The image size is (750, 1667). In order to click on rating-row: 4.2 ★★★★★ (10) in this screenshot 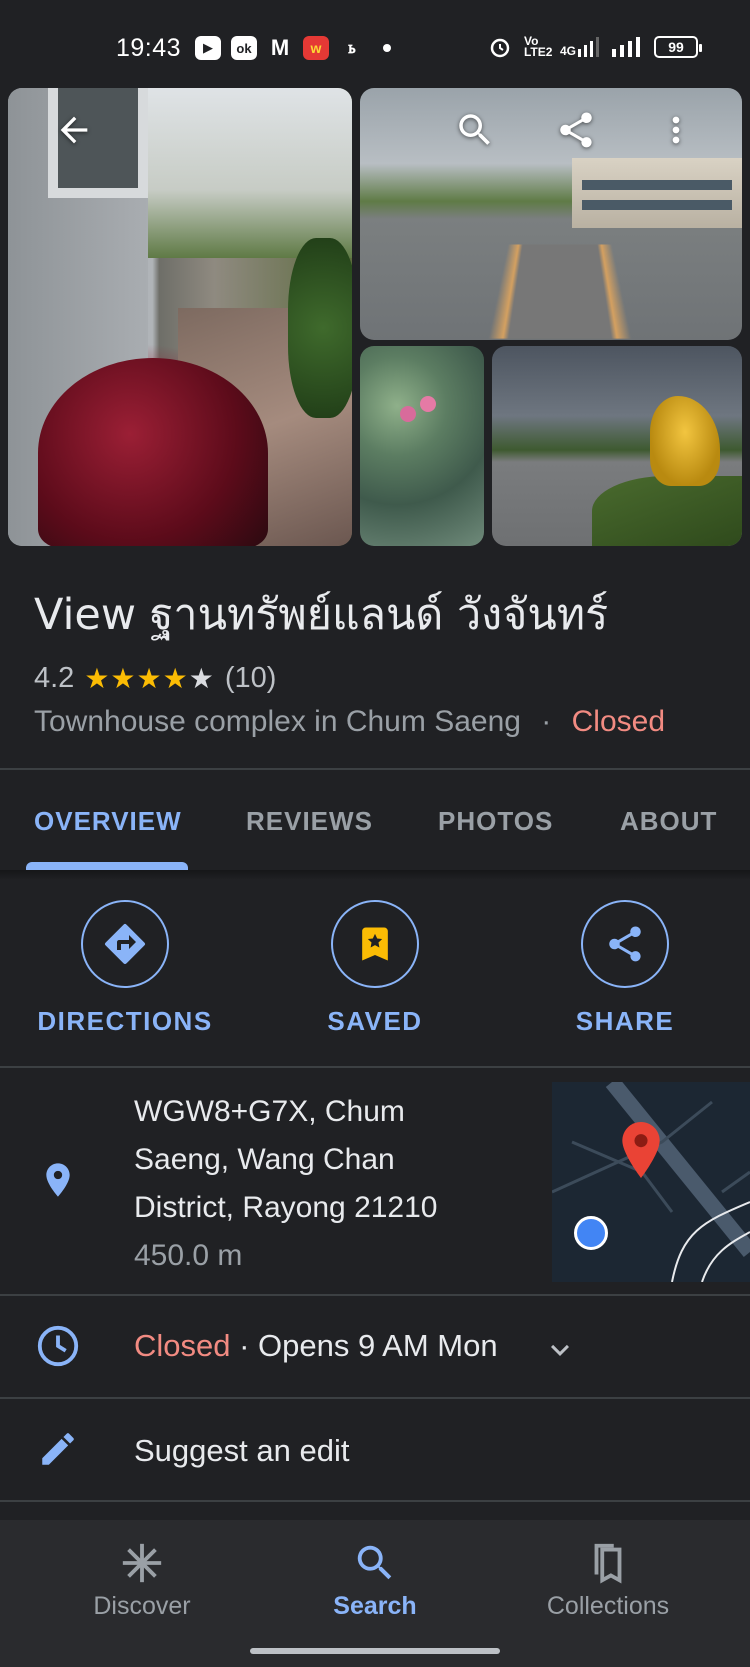, I will do `click(384, 678)`.